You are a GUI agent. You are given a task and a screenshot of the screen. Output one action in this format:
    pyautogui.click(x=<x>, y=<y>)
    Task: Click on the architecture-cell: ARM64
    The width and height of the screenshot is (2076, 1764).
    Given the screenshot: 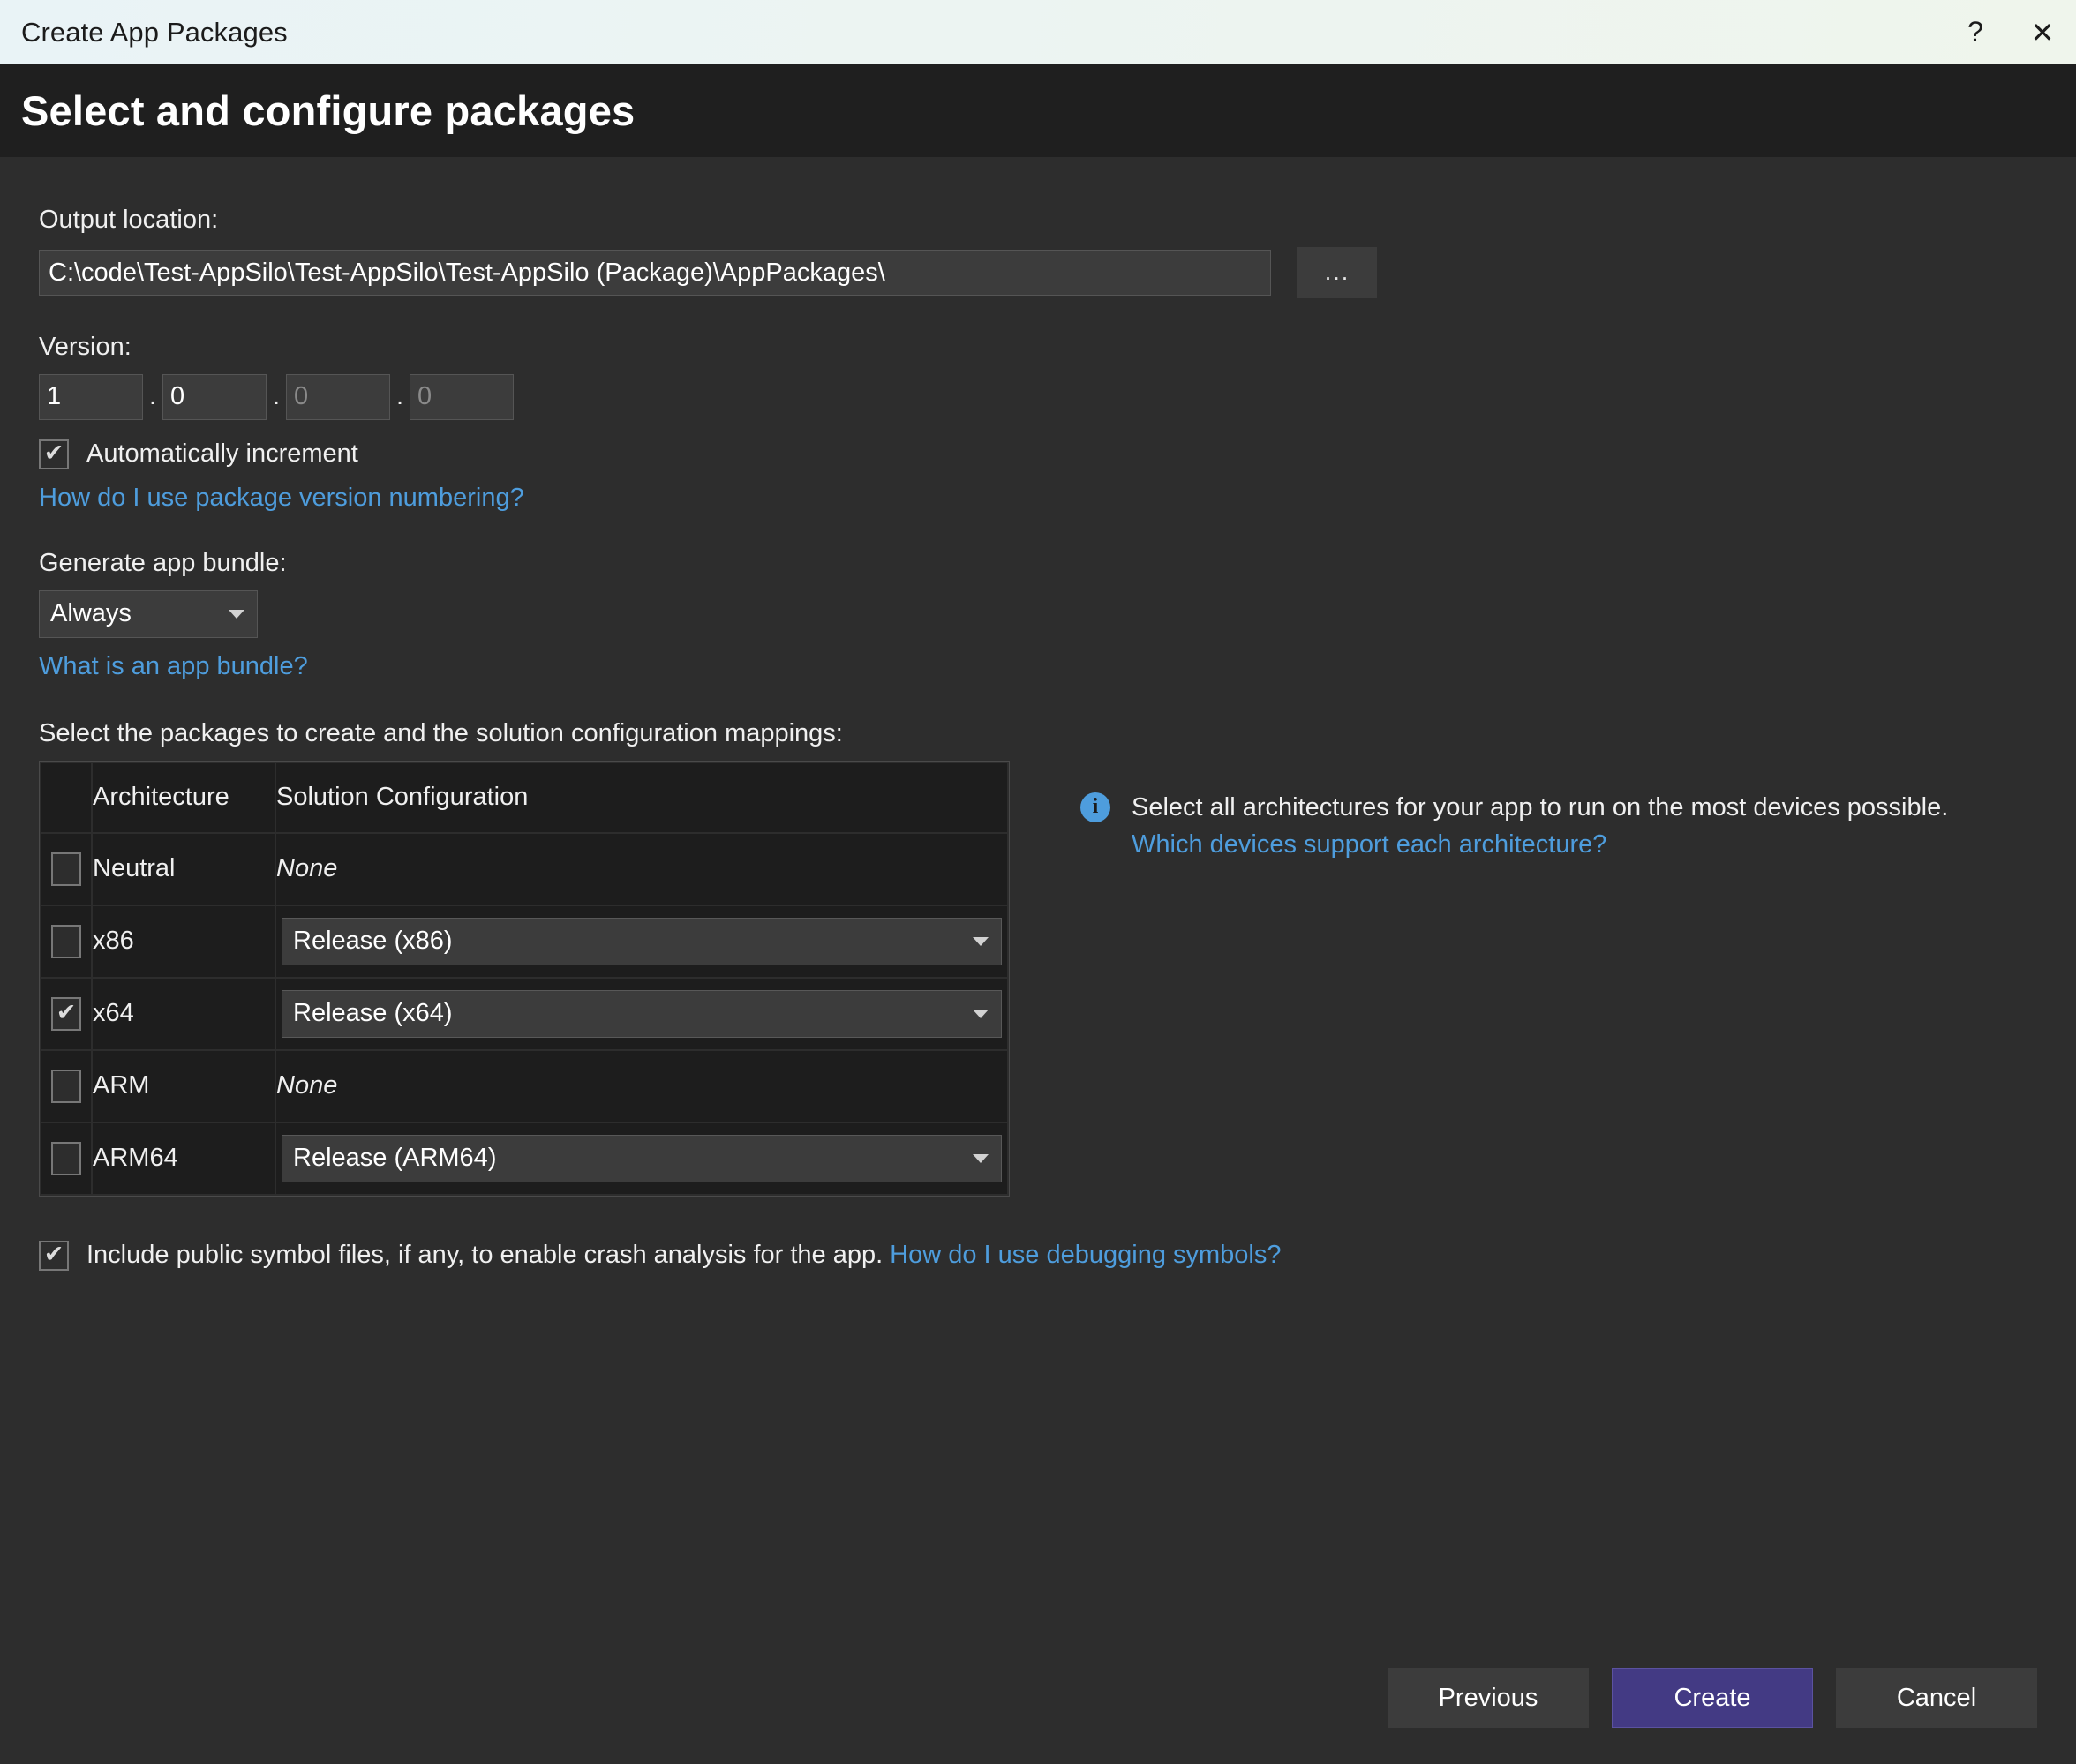 What is the action you would take?
    pyautogui.click(x=184, y=1158)
    